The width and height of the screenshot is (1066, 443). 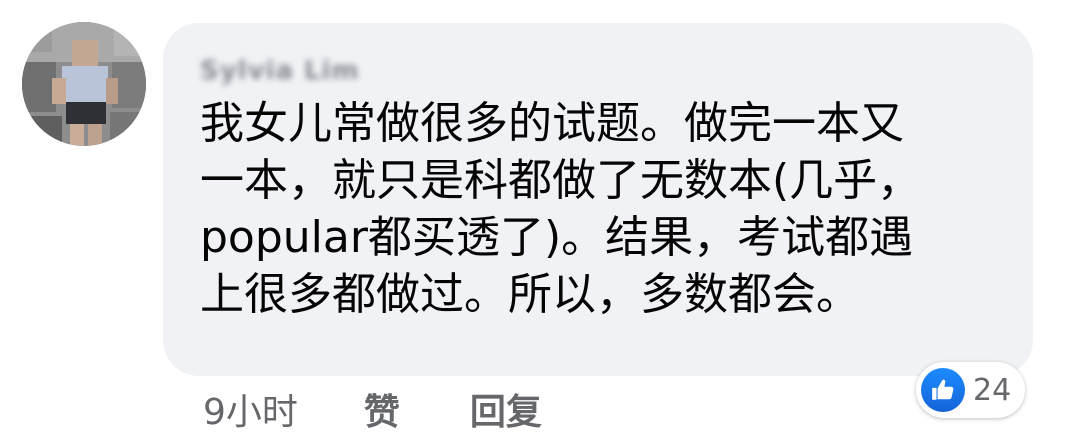 I want to click on reaction-summary: 24, so click(x=971, y=390).